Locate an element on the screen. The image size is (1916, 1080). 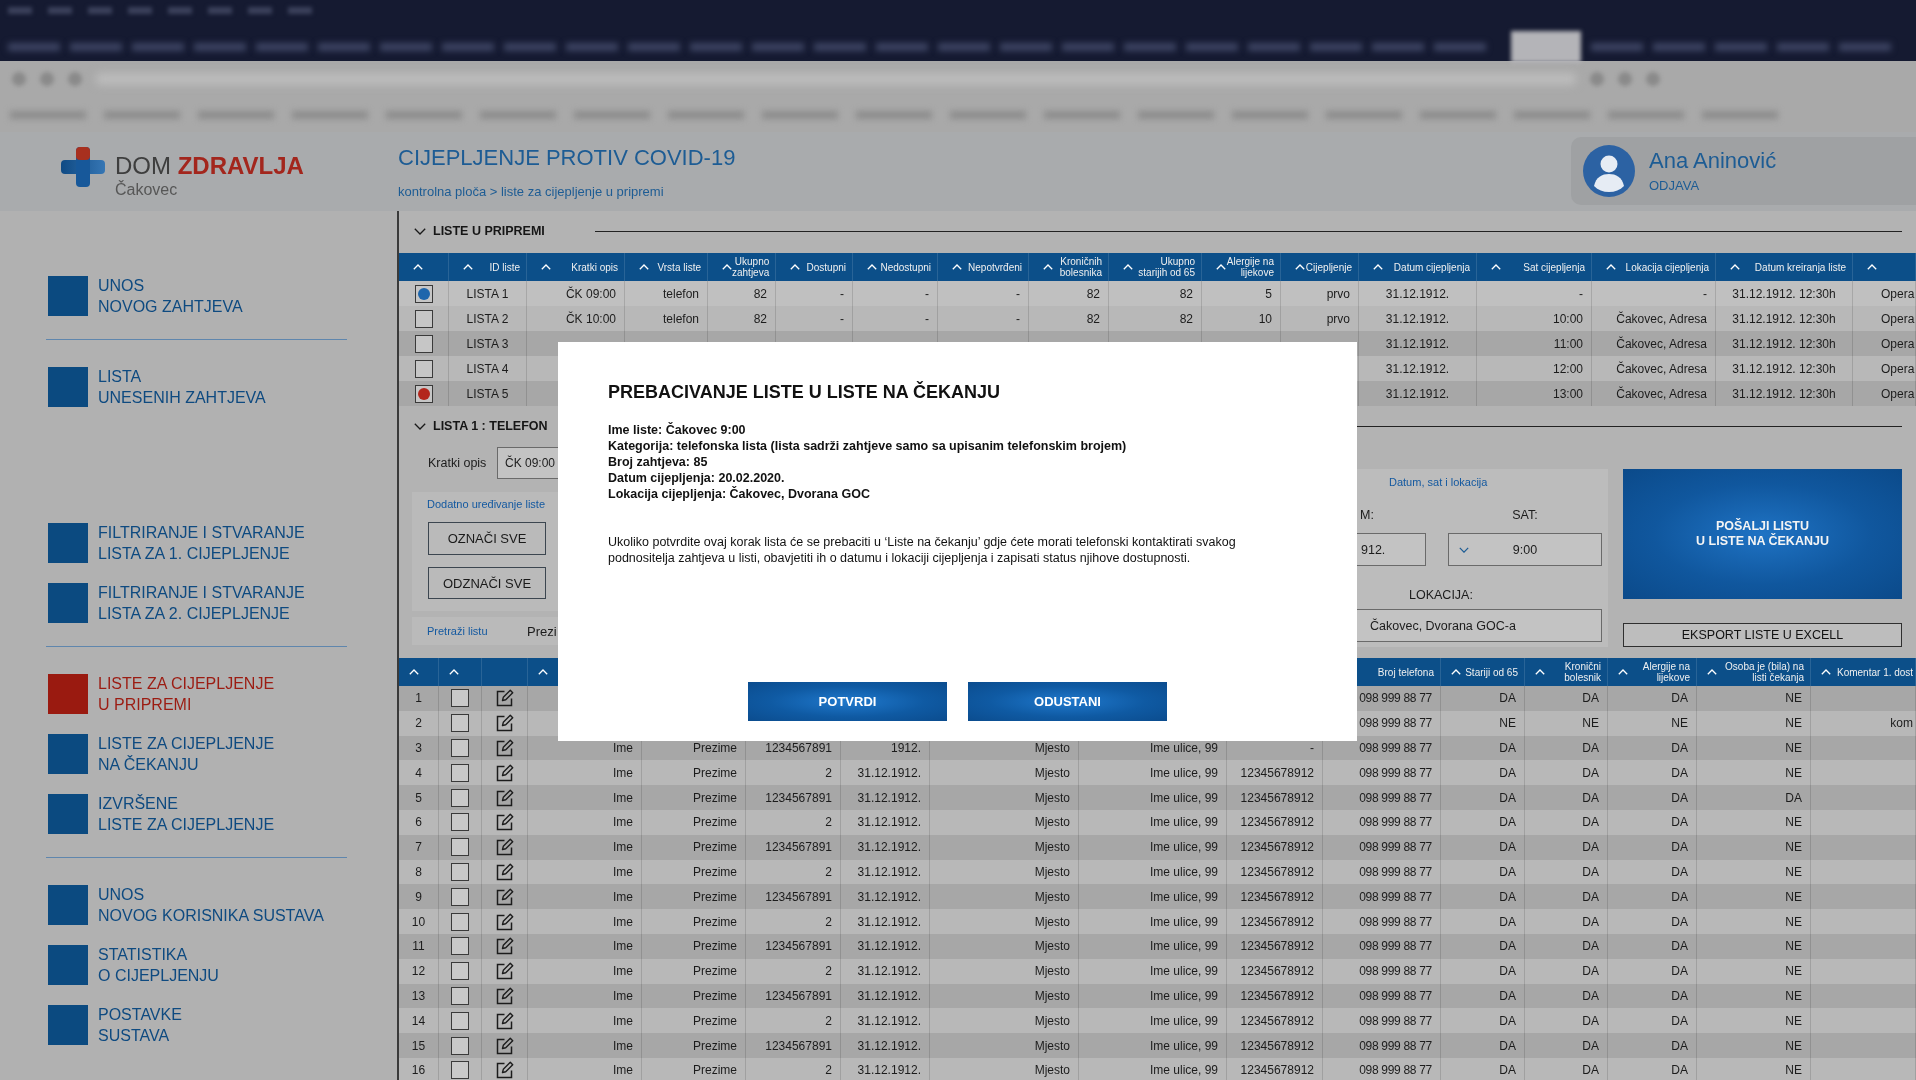
cell-text: 31.12.1912. 12:30h is located at coordinates (1784, 293).